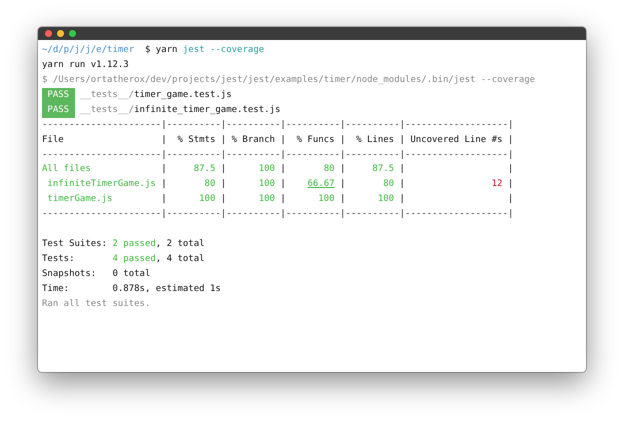  I want to click on file-name-cell: timerGame.js, so click(79, 199).